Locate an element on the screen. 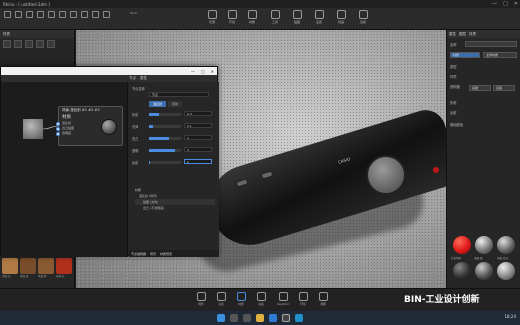 This screenshot has height=325, width=520. grid-tool-button is located at coordinates (73, 14).